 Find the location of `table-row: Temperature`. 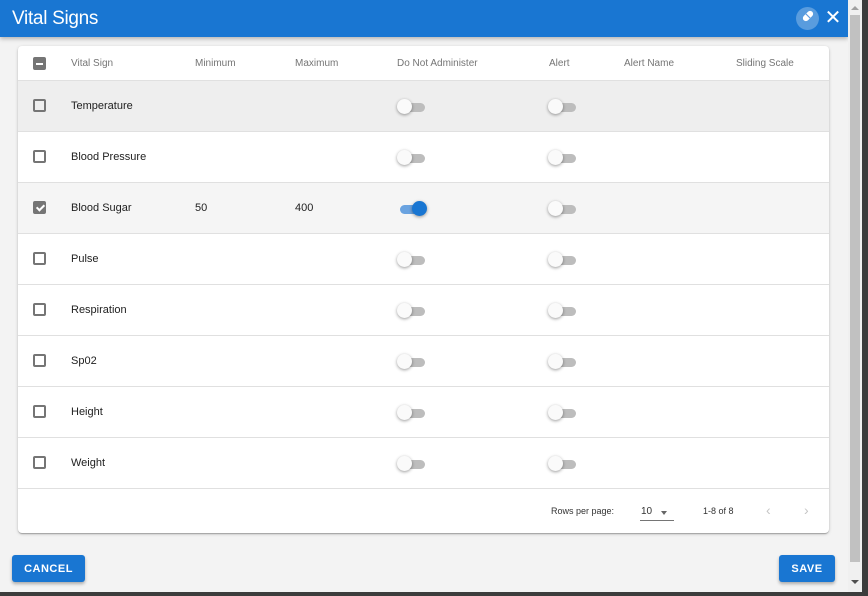

table-row: Temperature is located at coordinates (423, 106).